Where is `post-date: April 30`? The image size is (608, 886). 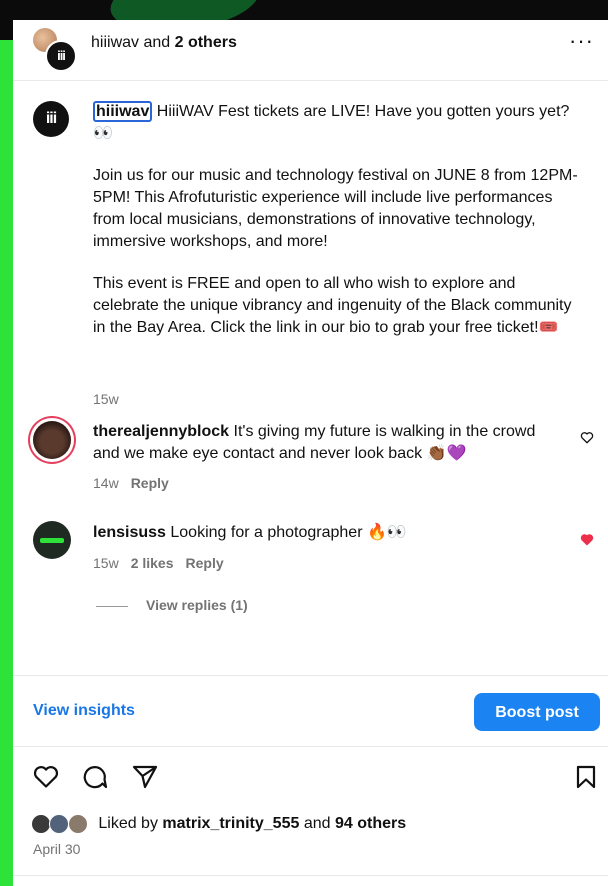 post-date: April 30 is located at coordinates (57, 849).